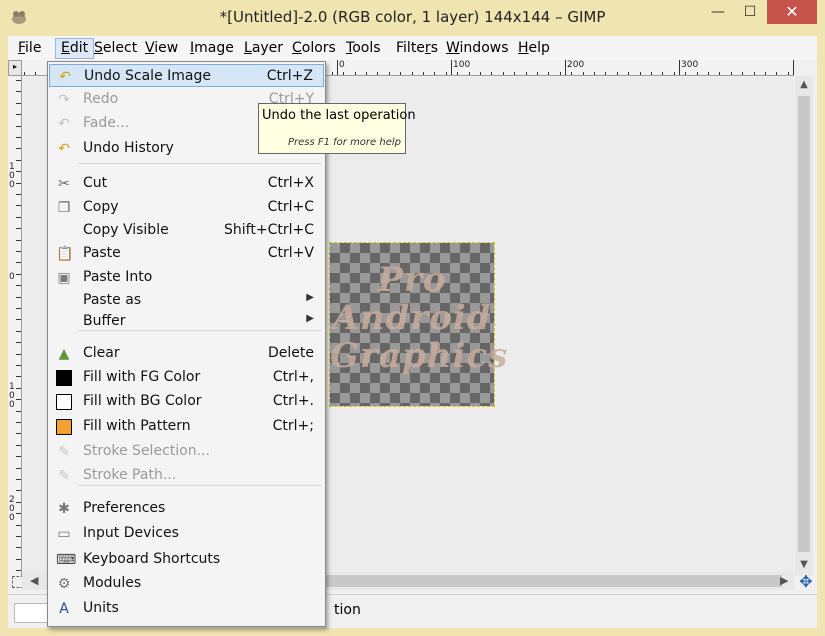  I want to click on menu-item-modules: ⚙ Modules, so click(186, 583).